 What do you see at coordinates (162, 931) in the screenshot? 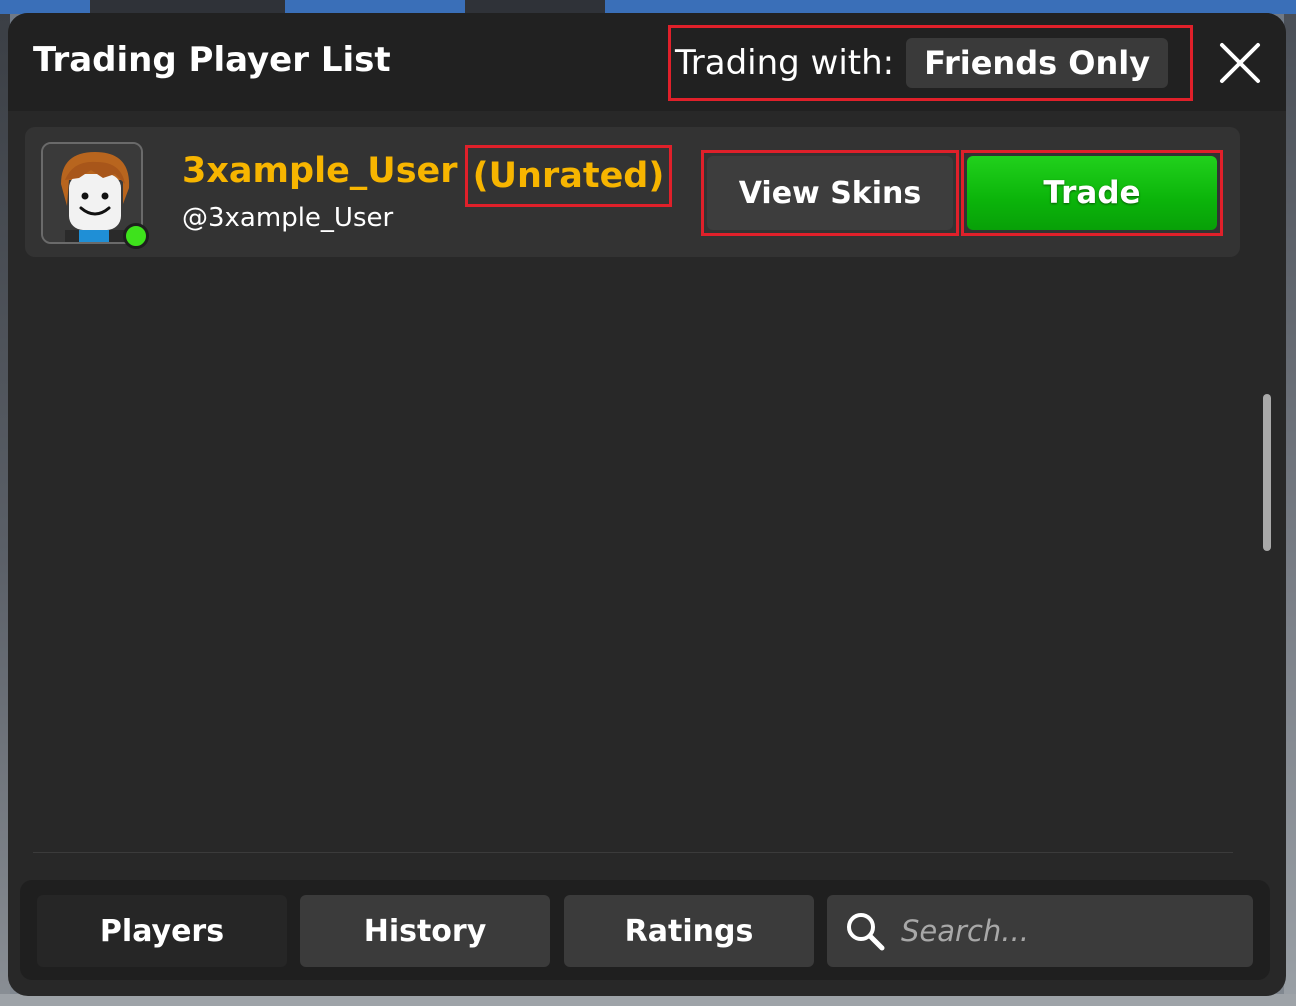
I see `tab-players: Players` at bounding box center [162, 931].